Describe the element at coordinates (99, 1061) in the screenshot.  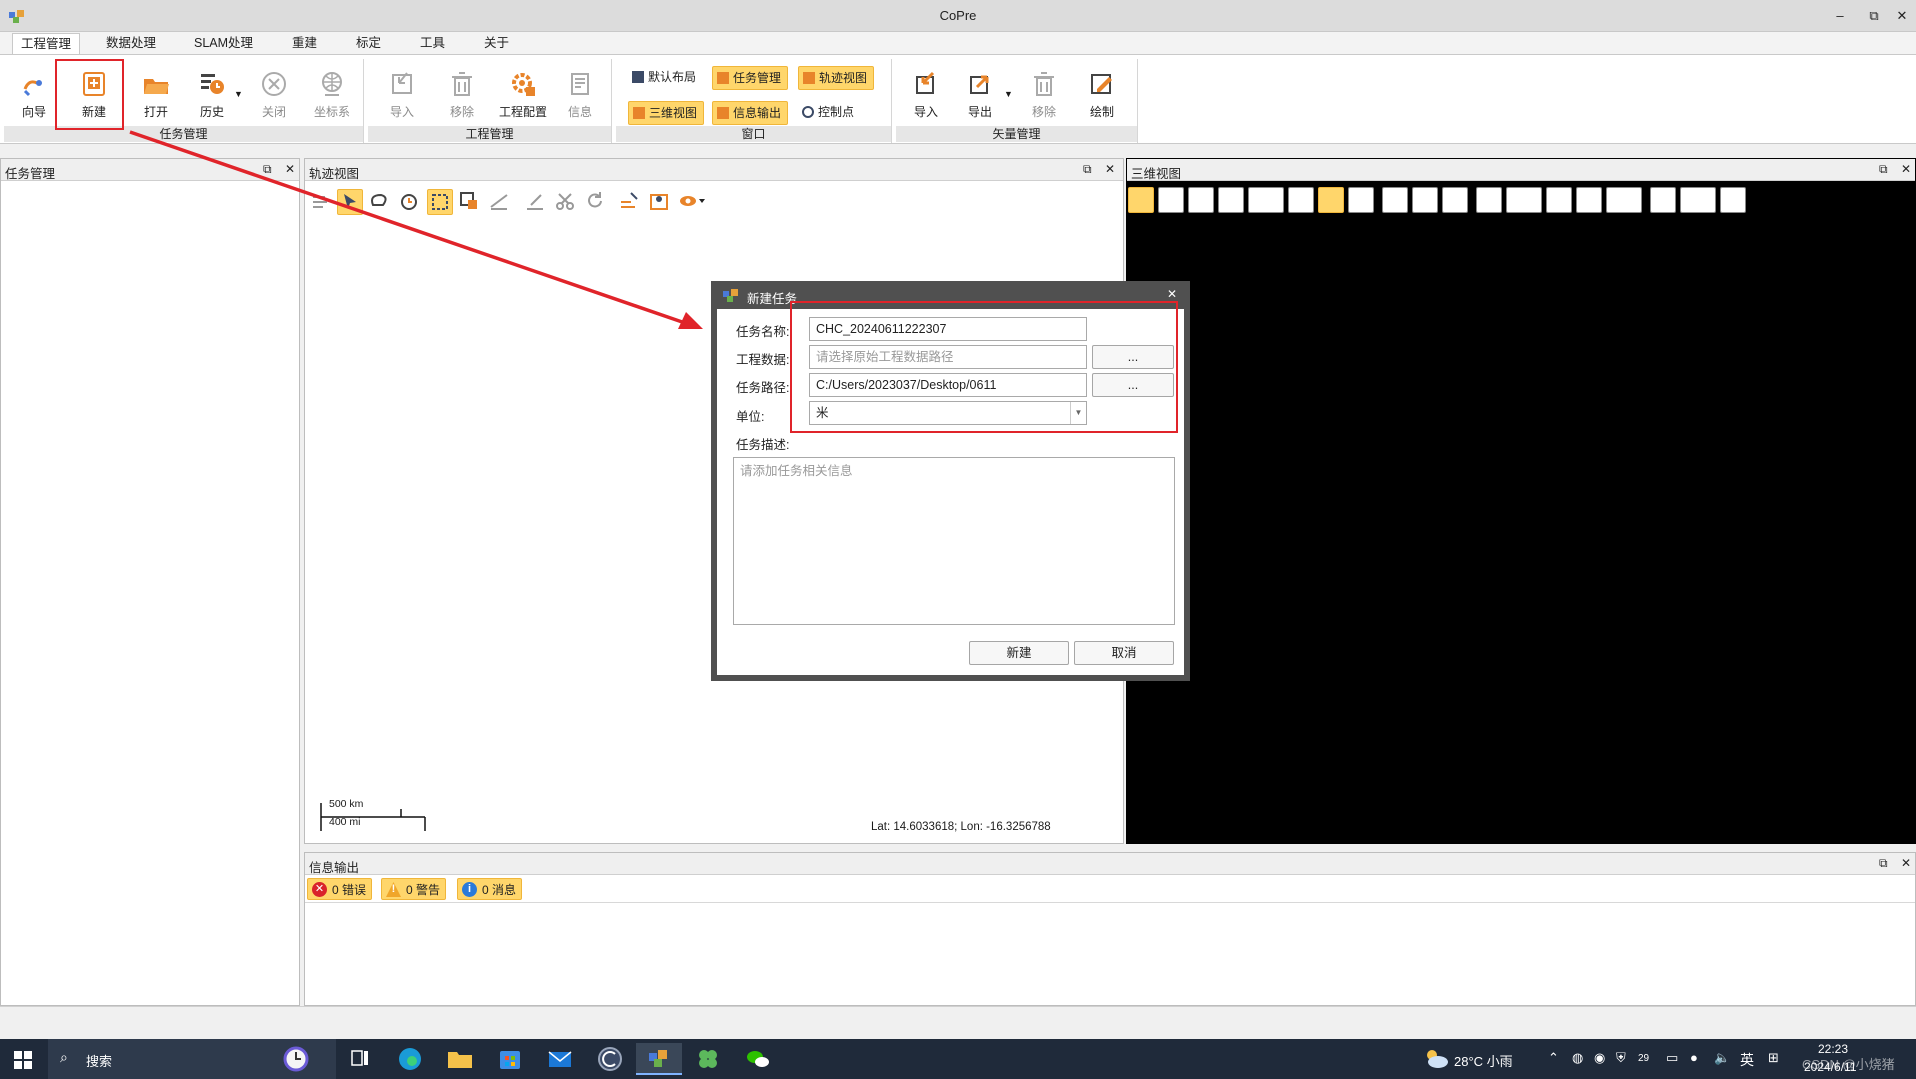
I see `search-placeholder: 搜索` at that location.